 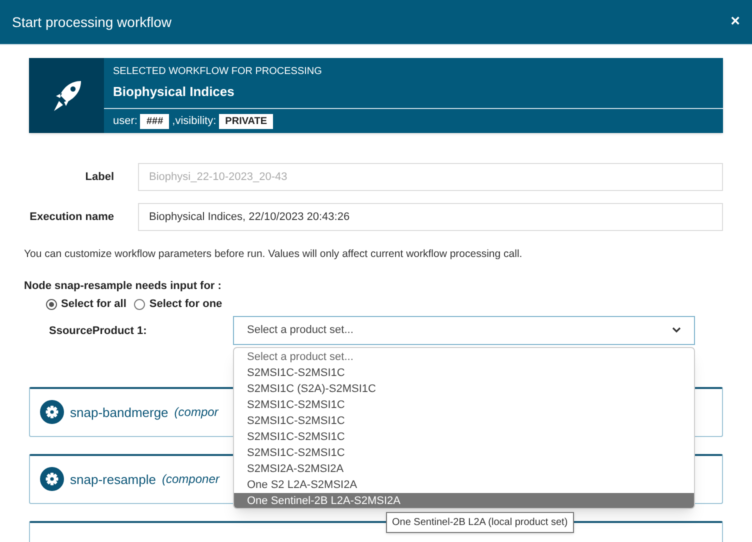 I want to click on chevron-icon, so click(x=676, y=330).